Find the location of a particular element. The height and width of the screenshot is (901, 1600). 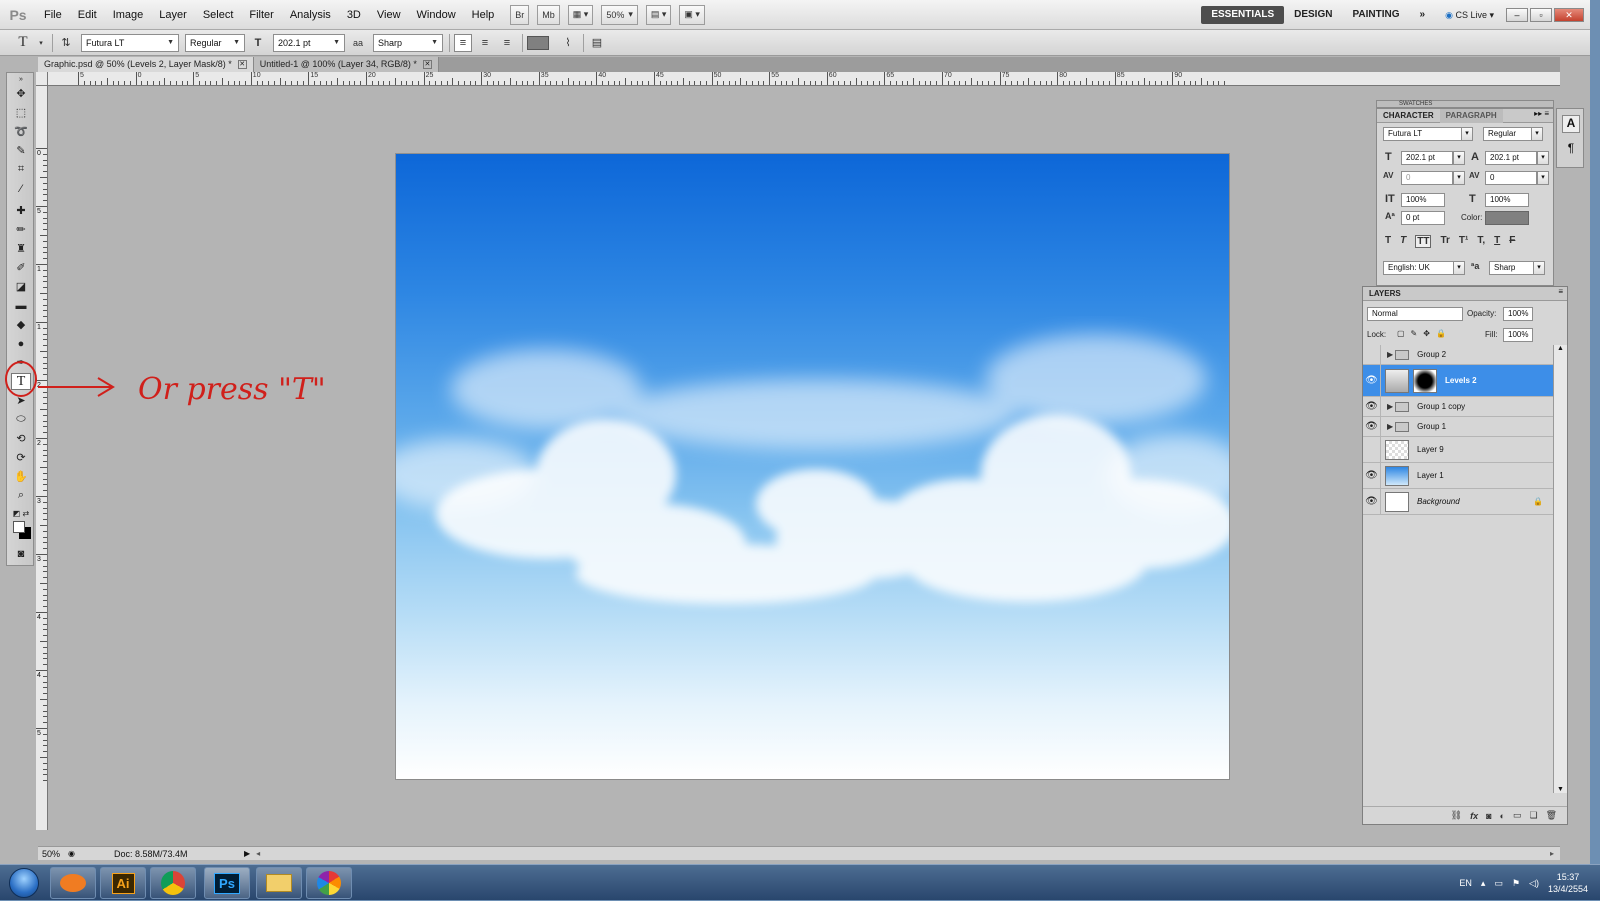

taskbar-app-chrome is located at coordinates (173, 883).